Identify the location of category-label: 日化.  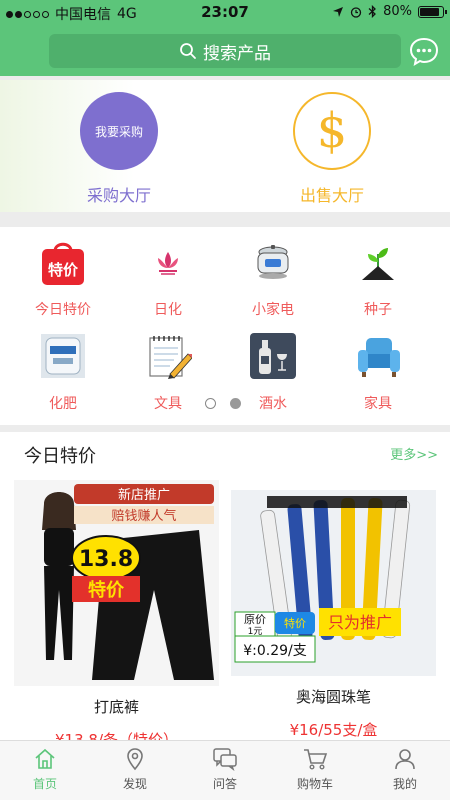
(168, 310).